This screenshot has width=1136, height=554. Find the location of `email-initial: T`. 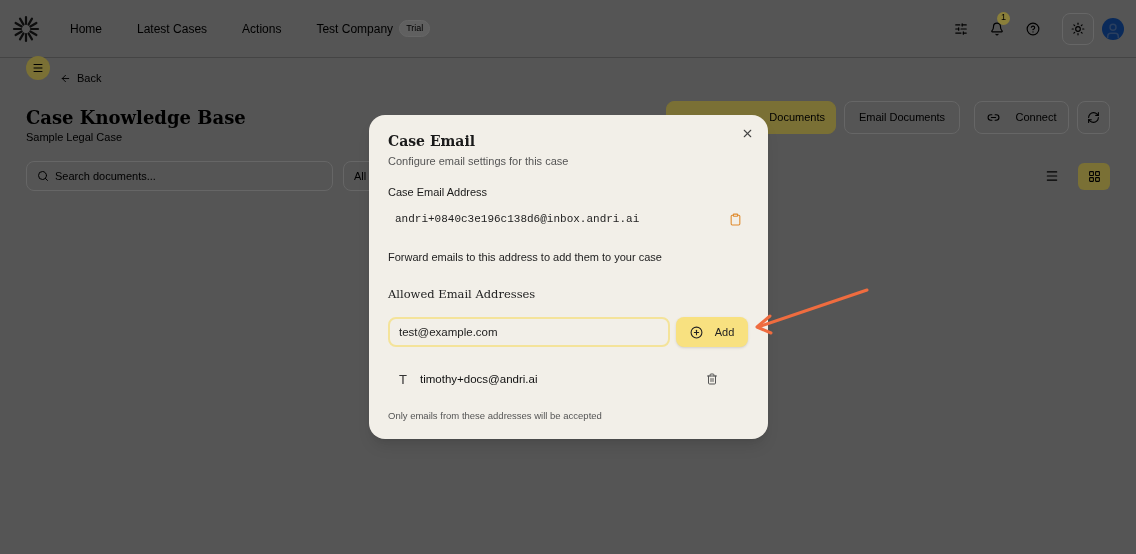

email-initial: T is located at coordinates (403, 379).